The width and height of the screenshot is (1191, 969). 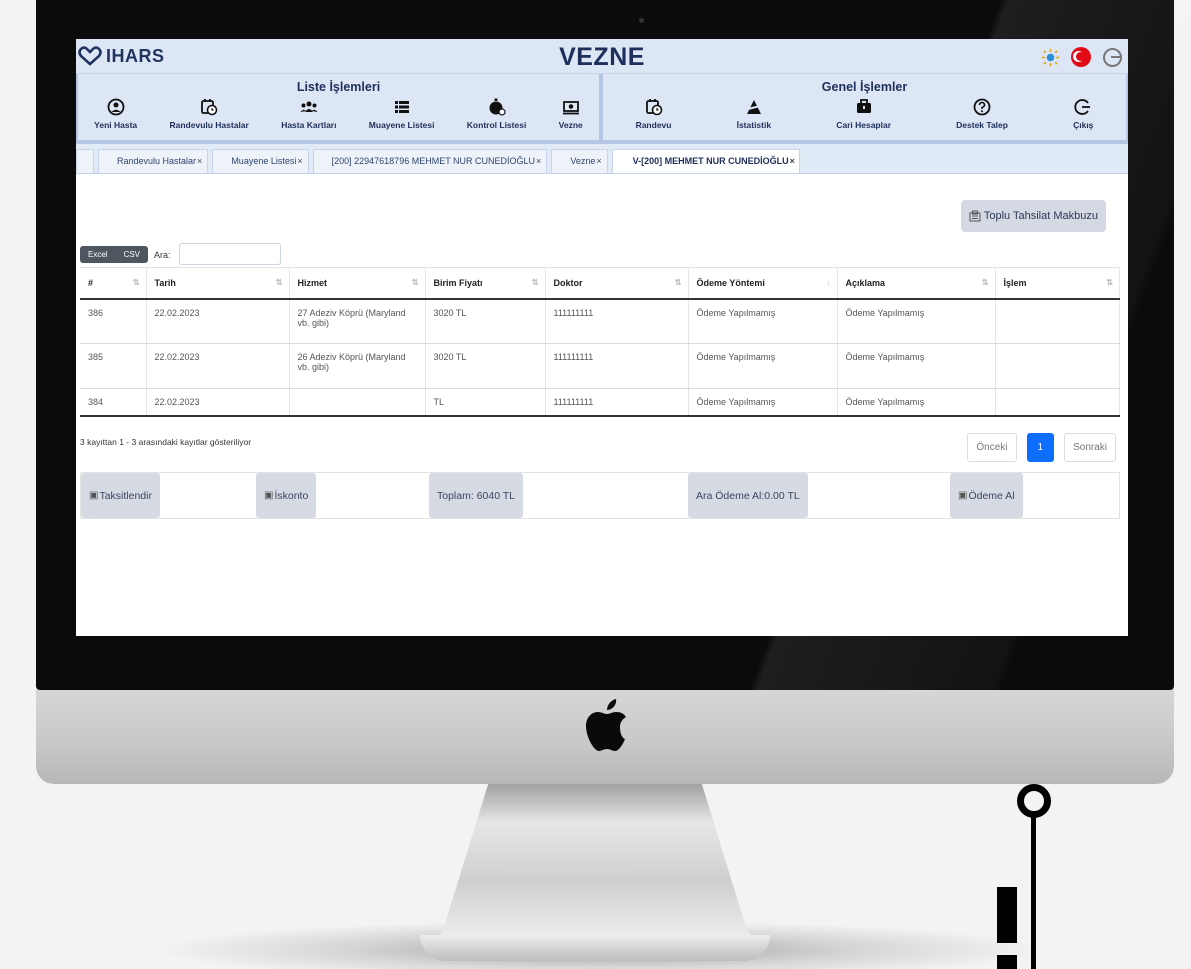 What do you see at coordinates (308, 114) in the screenshot?
I see `menu-item-hasta-kartlari: Hasta Kartları` at bounding box center [308, 114].